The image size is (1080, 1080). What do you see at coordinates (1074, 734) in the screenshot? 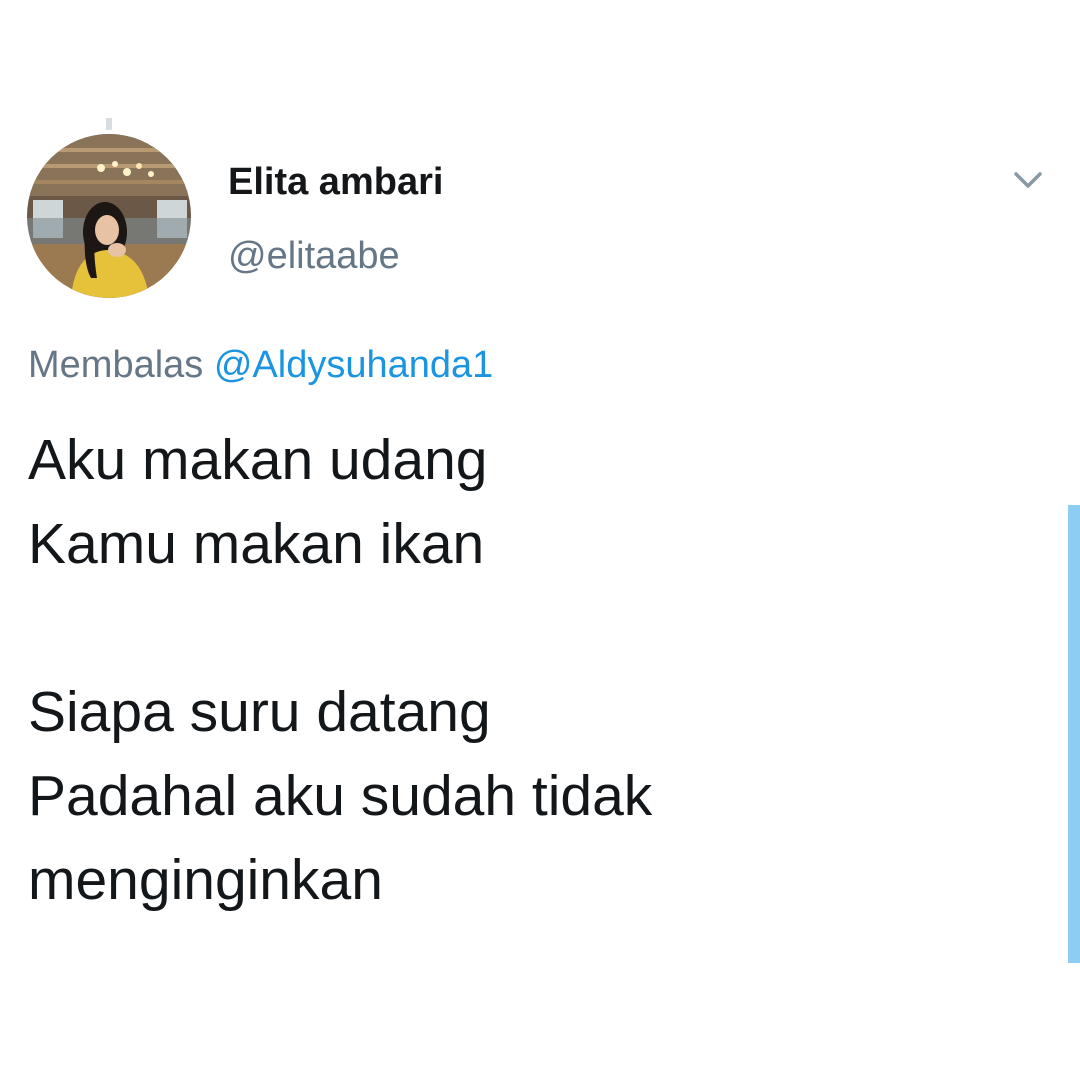
I see `scrollbar` at bounding box center [1074, 734].